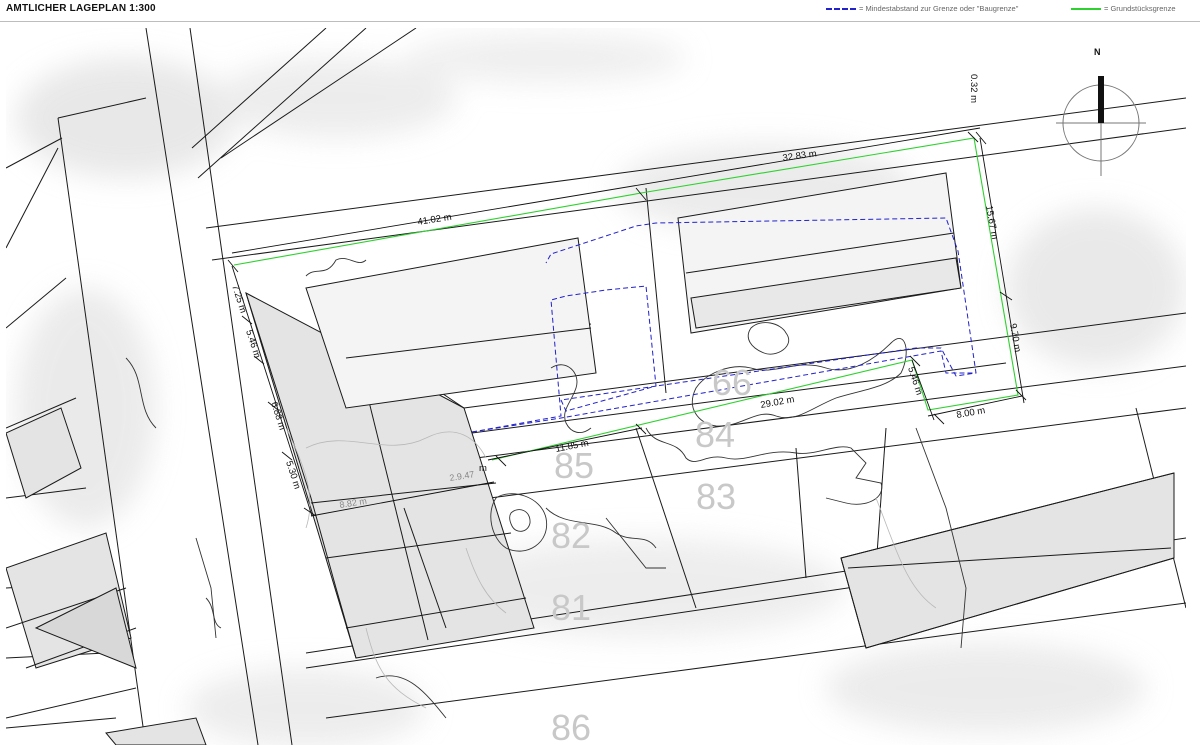  Describe the element at coordinates (483, 468) in the screenshot. I see `dim-stray-m: m` at that location.